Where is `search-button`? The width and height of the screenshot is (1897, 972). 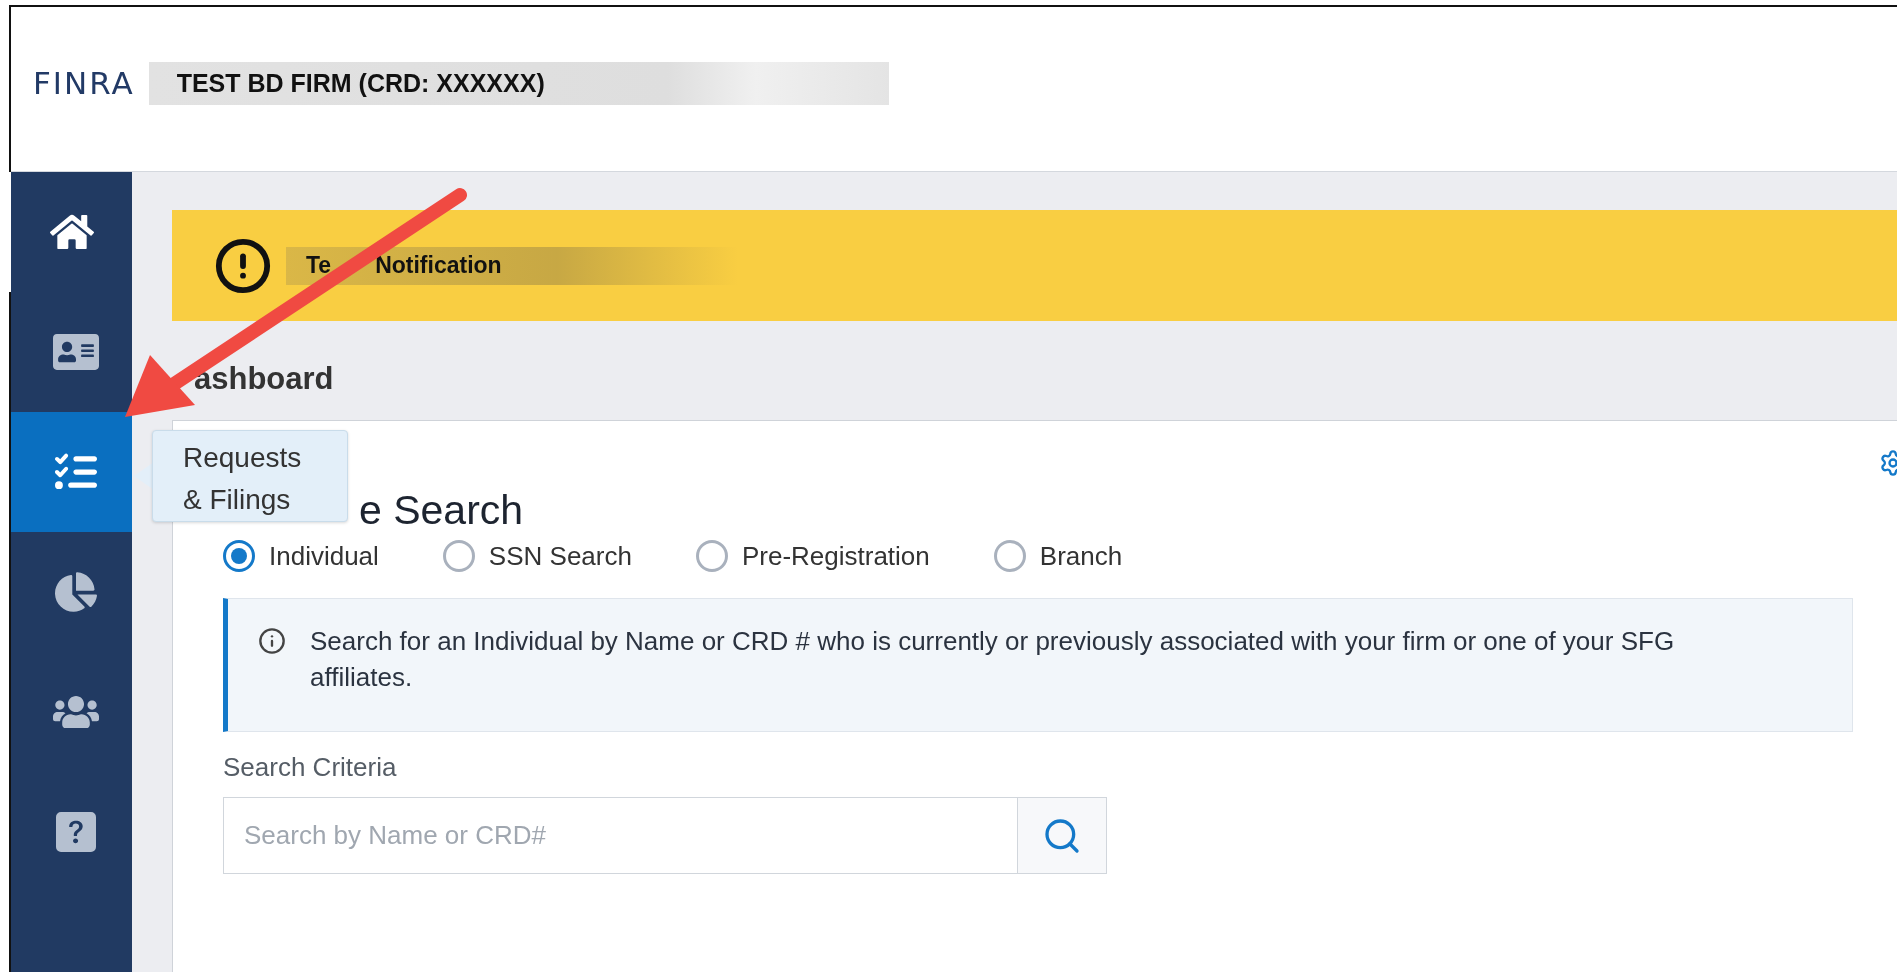
search-button is located at coordinates (1062, 835).